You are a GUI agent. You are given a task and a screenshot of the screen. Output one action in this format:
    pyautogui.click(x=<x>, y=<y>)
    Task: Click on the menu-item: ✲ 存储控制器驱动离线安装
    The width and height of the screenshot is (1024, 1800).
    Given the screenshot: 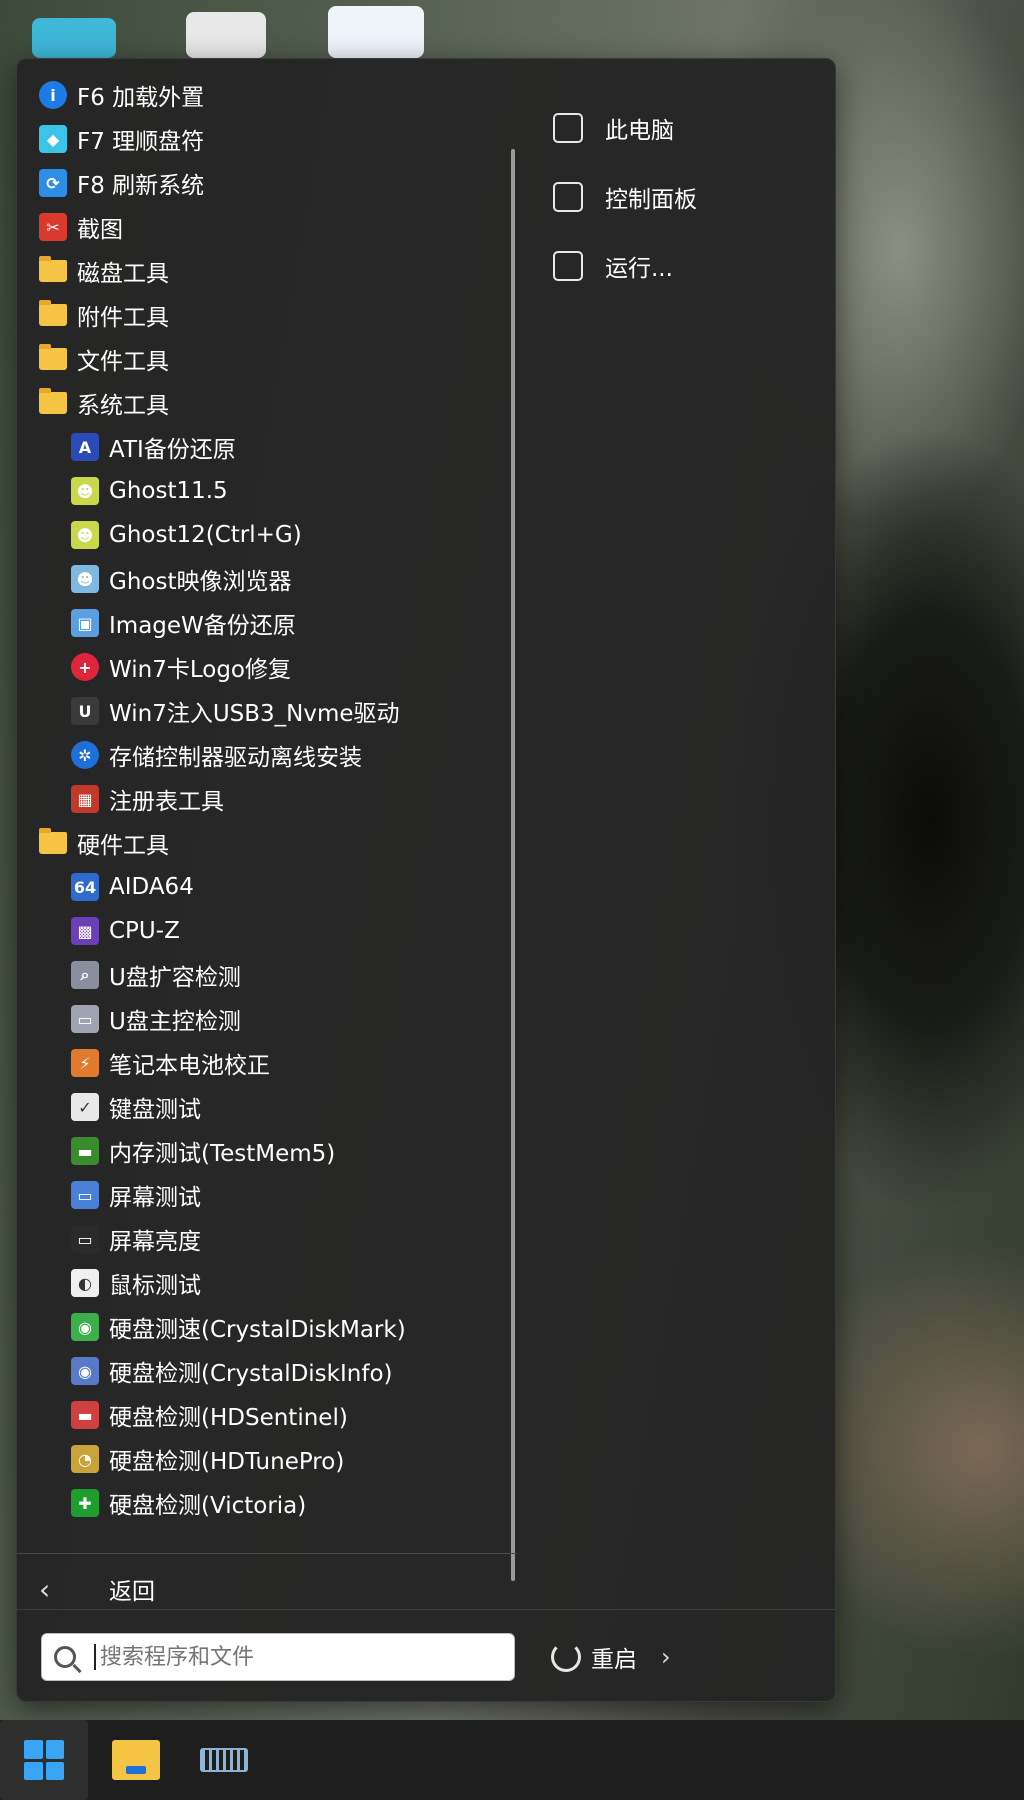 What is the action you would take?
    pyautogui.click(x=267, y=755)
    